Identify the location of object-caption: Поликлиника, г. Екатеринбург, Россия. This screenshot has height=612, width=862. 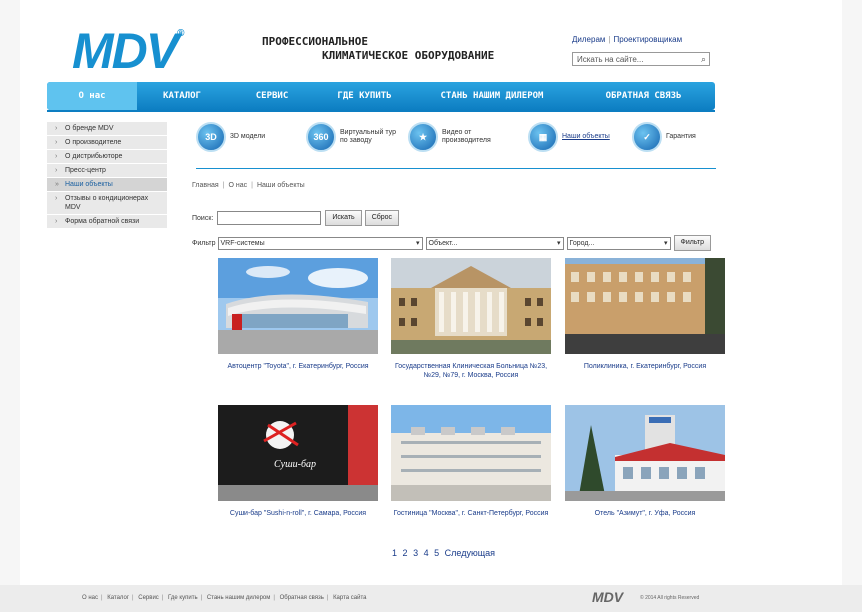
(645, 366).